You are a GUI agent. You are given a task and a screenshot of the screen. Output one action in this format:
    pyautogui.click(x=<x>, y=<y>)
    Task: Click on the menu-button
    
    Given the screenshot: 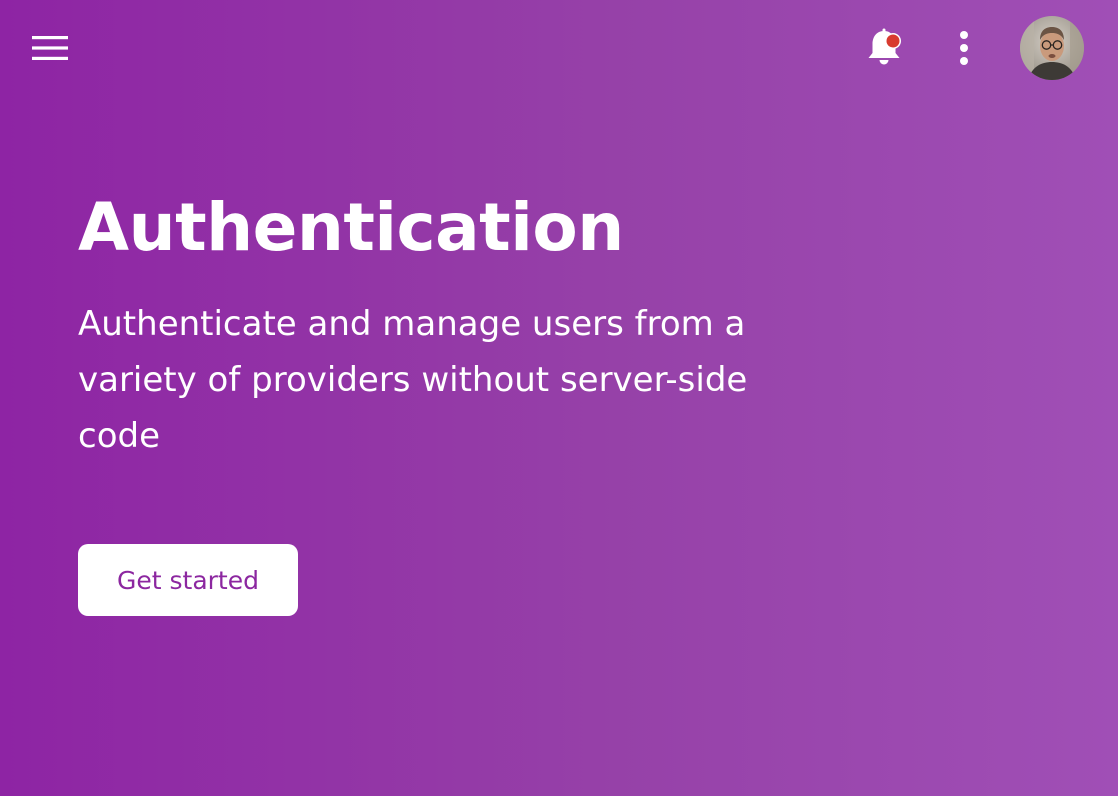 What is the action you would take?
    pyautogui.click(x=50, y=48)
    